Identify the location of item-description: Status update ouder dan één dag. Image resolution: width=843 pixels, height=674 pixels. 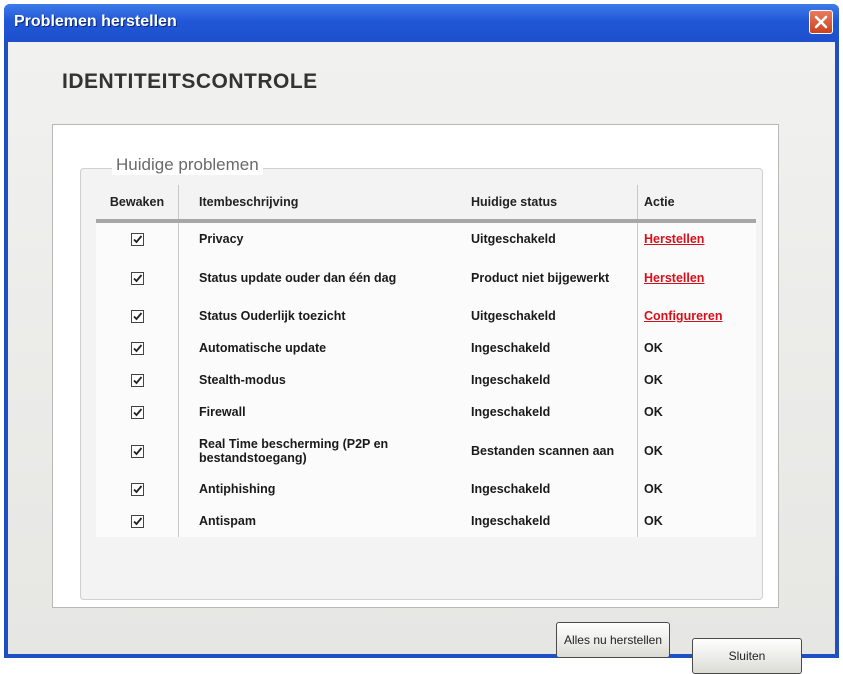
(321, 277).